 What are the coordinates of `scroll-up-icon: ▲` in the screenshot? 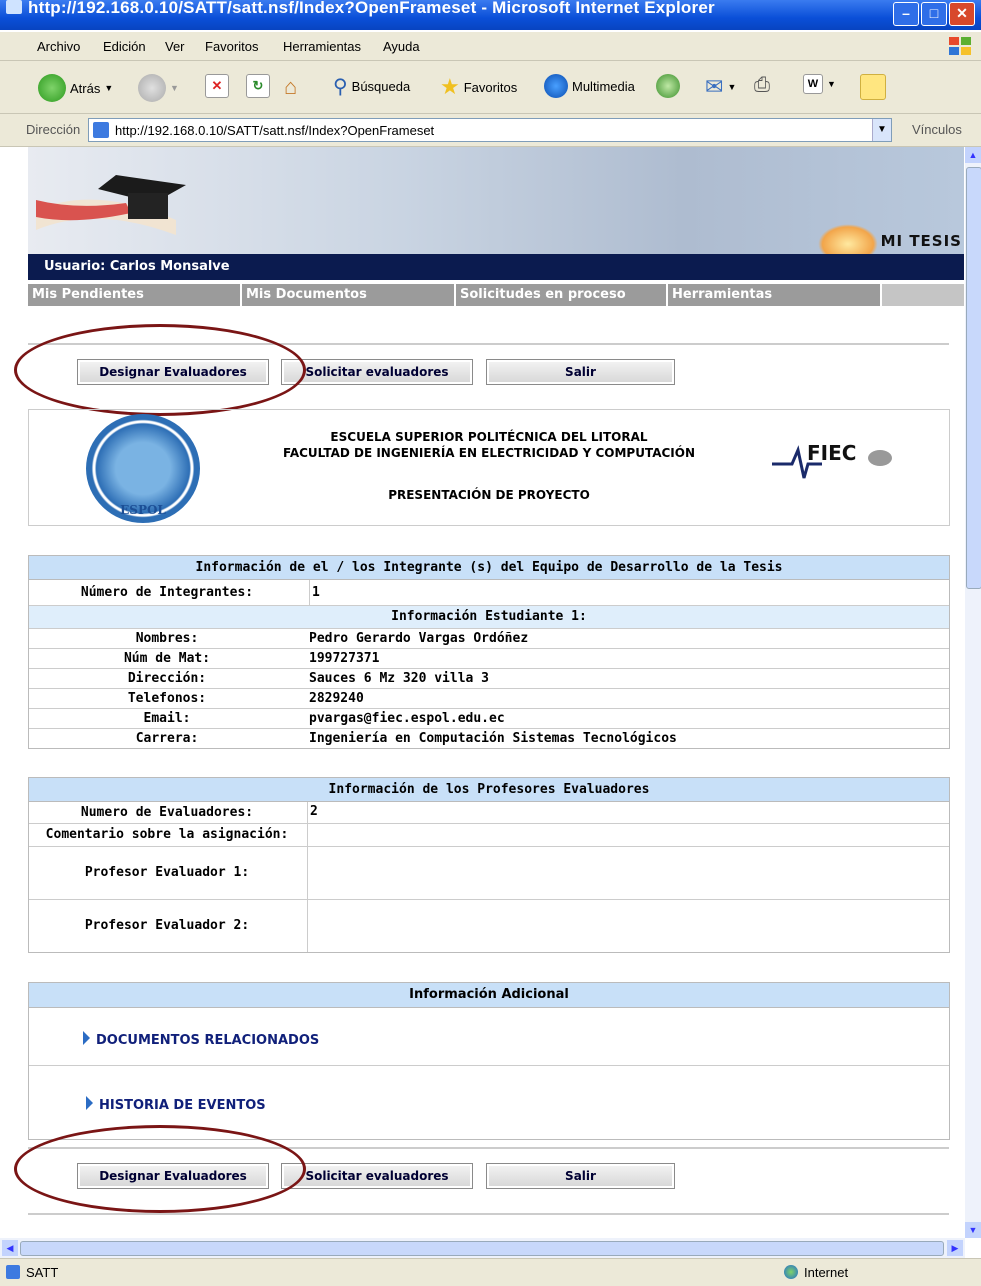 It's located at (973, 155).